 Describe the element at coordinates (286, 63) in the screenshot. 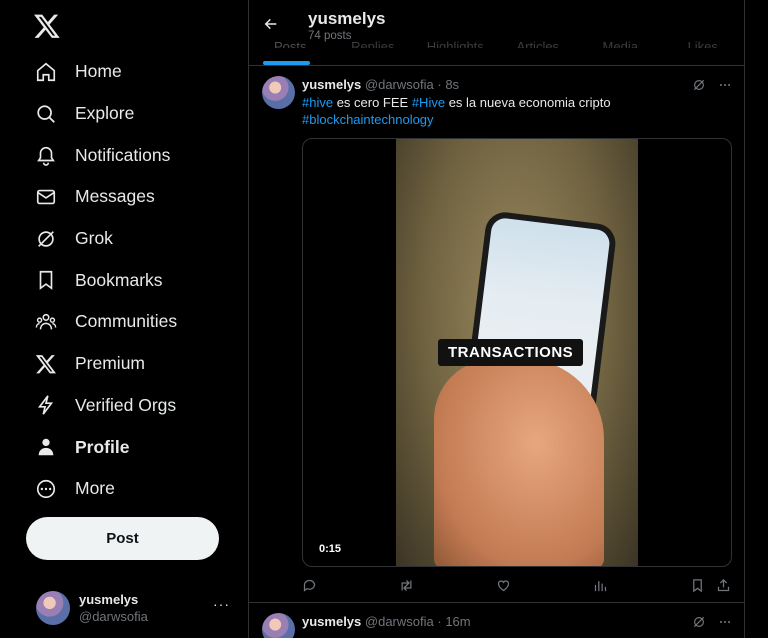

I see `active-tab-indicator` at that location.